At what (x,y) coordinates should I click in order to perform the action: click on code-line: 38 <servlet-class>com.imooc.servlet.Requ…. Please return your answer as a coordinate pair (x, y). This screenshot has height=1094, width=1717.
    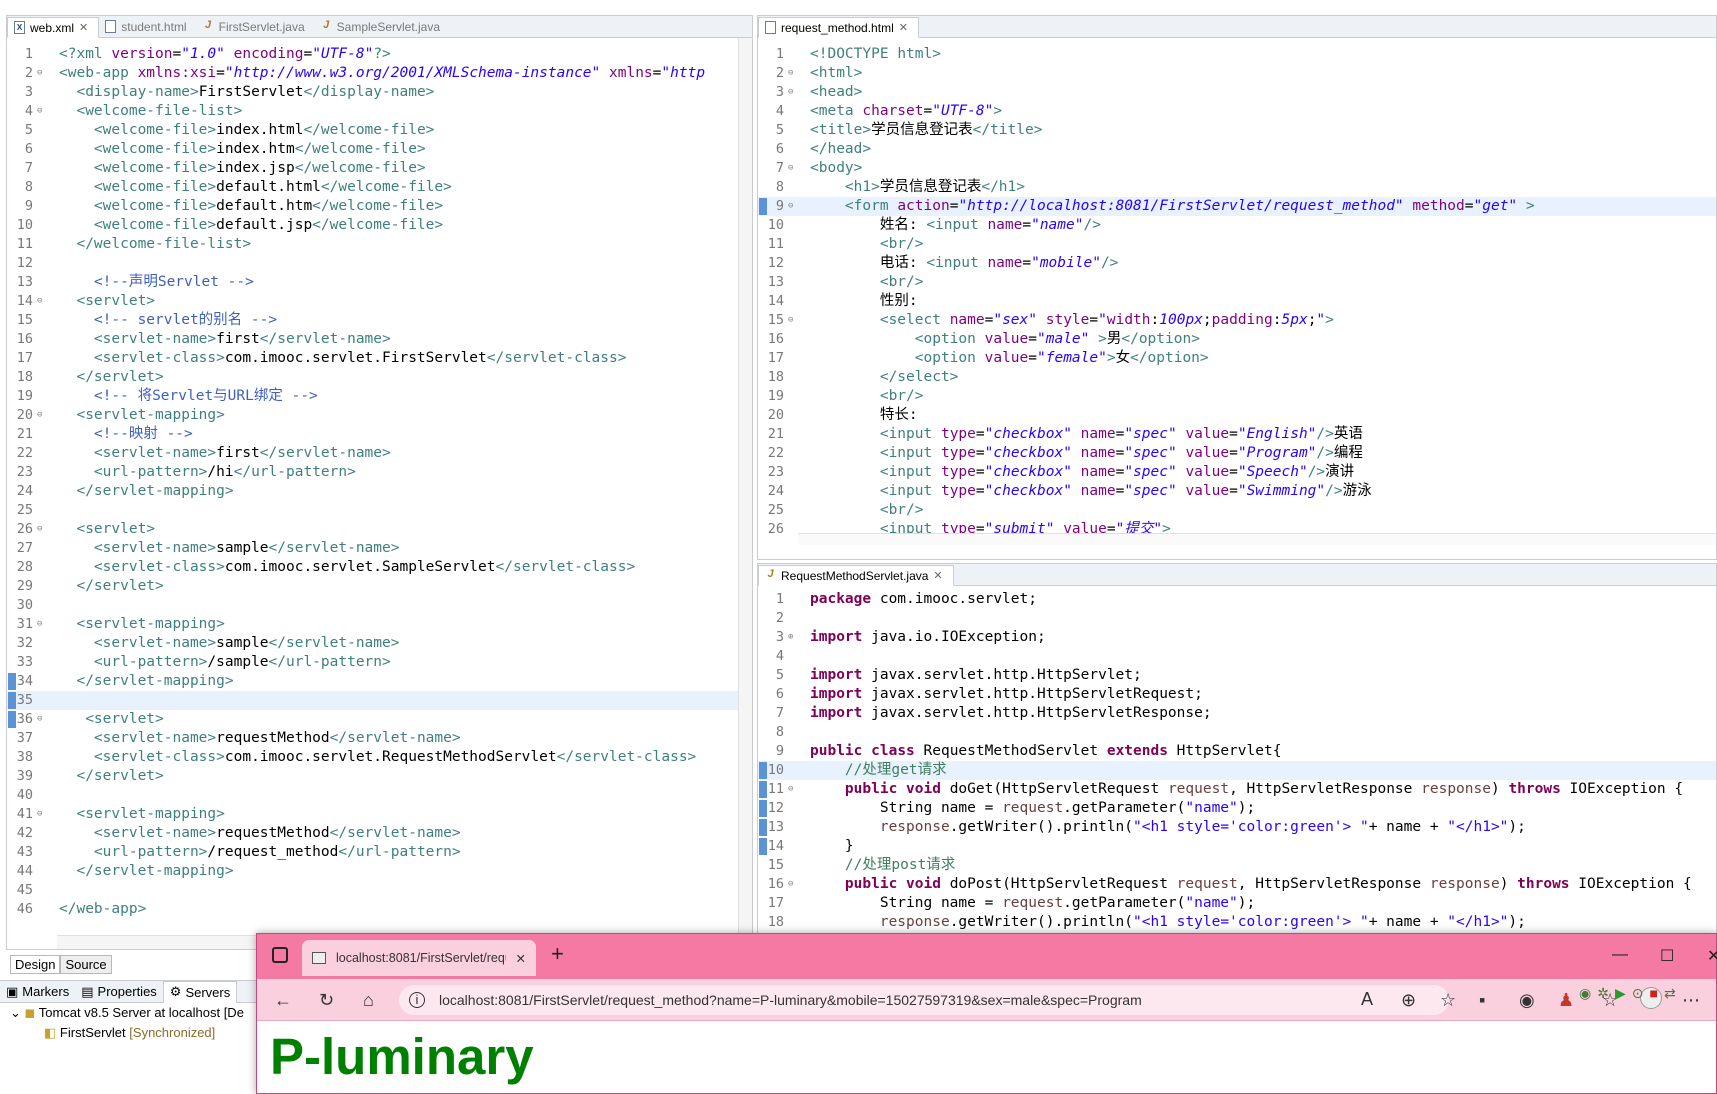
    Looking at the image, I should click on (356, 757).